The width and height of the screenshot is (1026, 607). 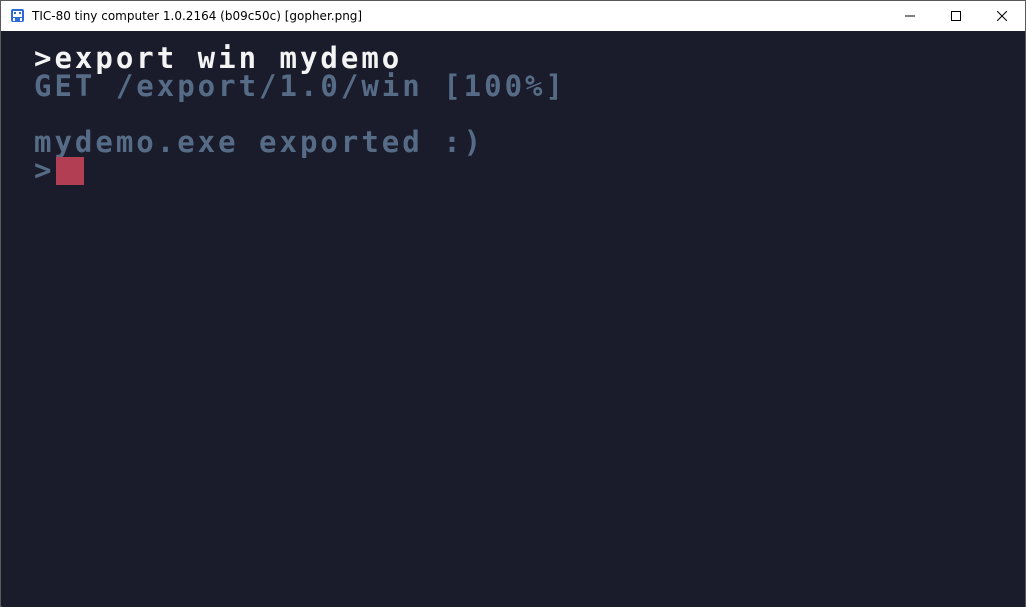 What do you see at coordinates (300, 86) in the screenshot?
I see `console-output-line: GET /export/1.0/win [100%]` at bounding box center [300, 86].